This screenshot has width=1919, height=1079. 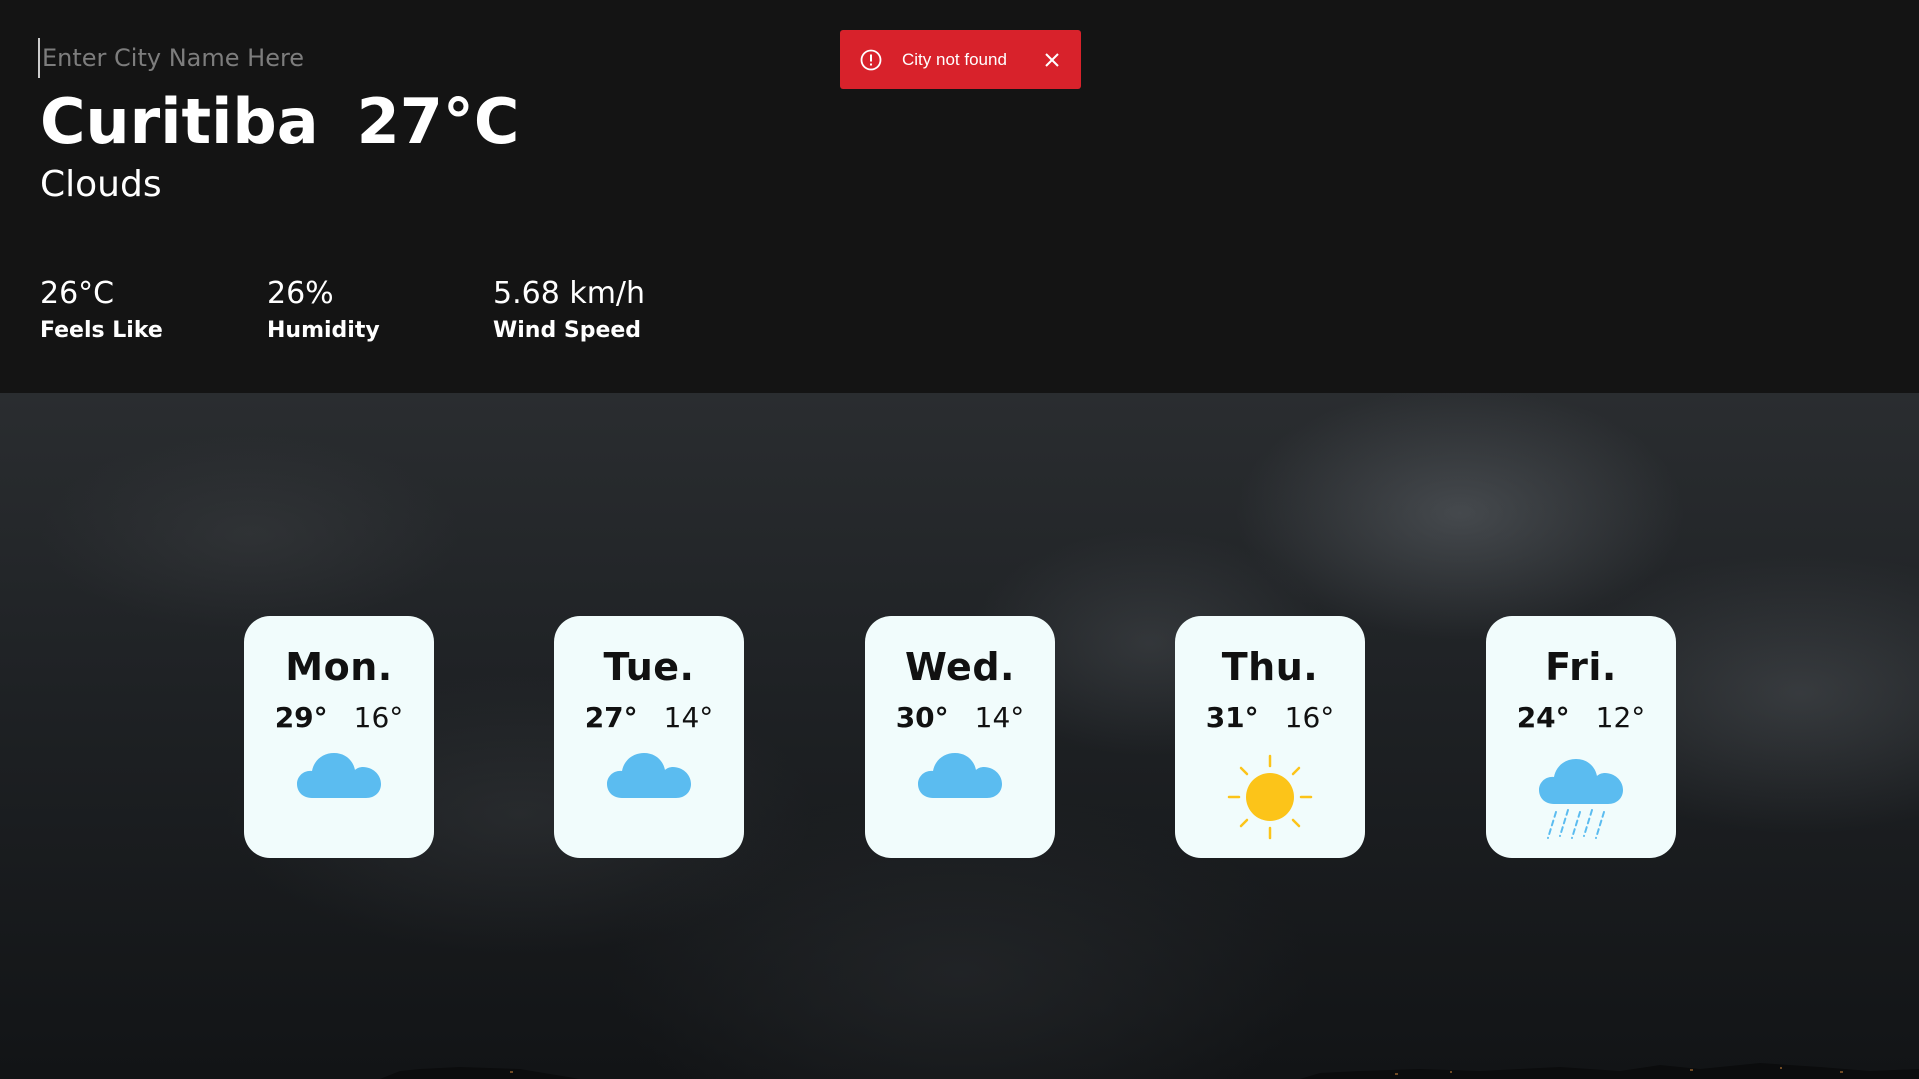 What do you see at coordinates (101, 184) in the screenshot?
I see `weather-condition: Clouds` at bounding box center [101, 184].